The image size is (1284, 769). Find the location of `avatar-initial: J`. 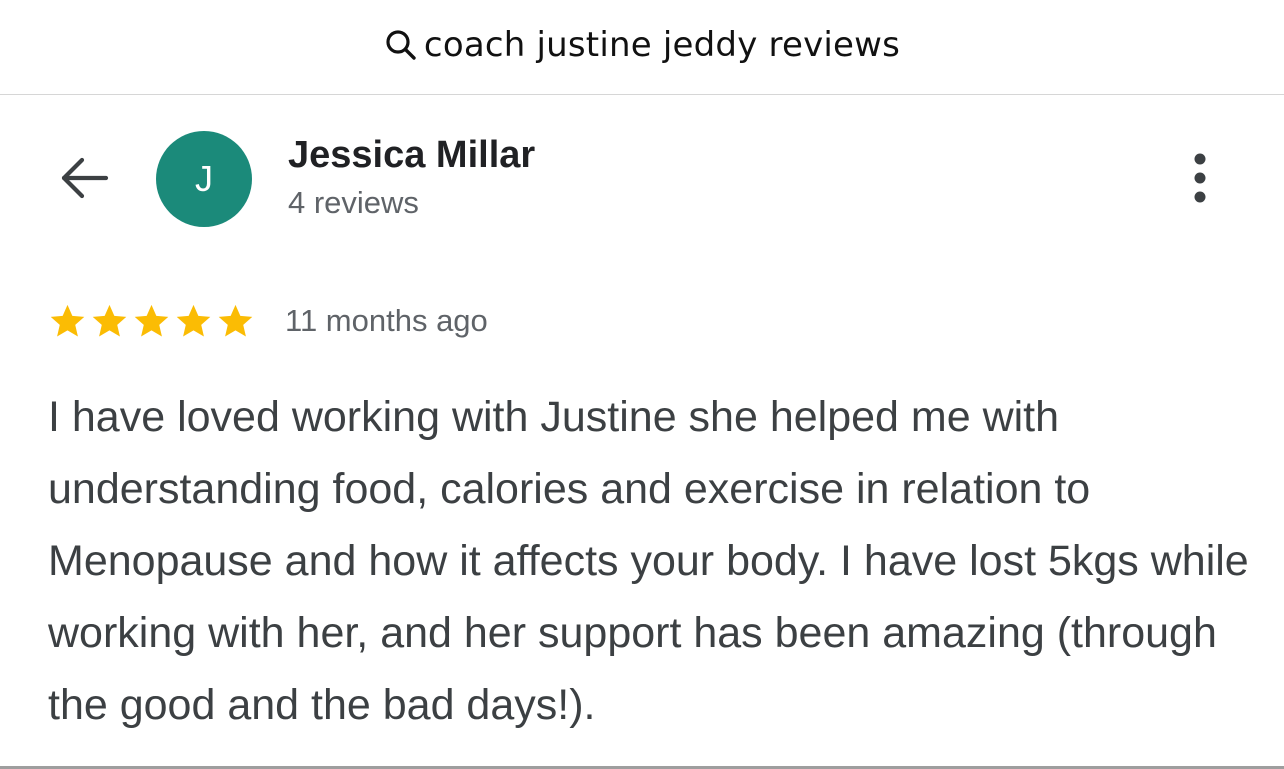

avatar-initial: J is located at coordinates (204, 178).